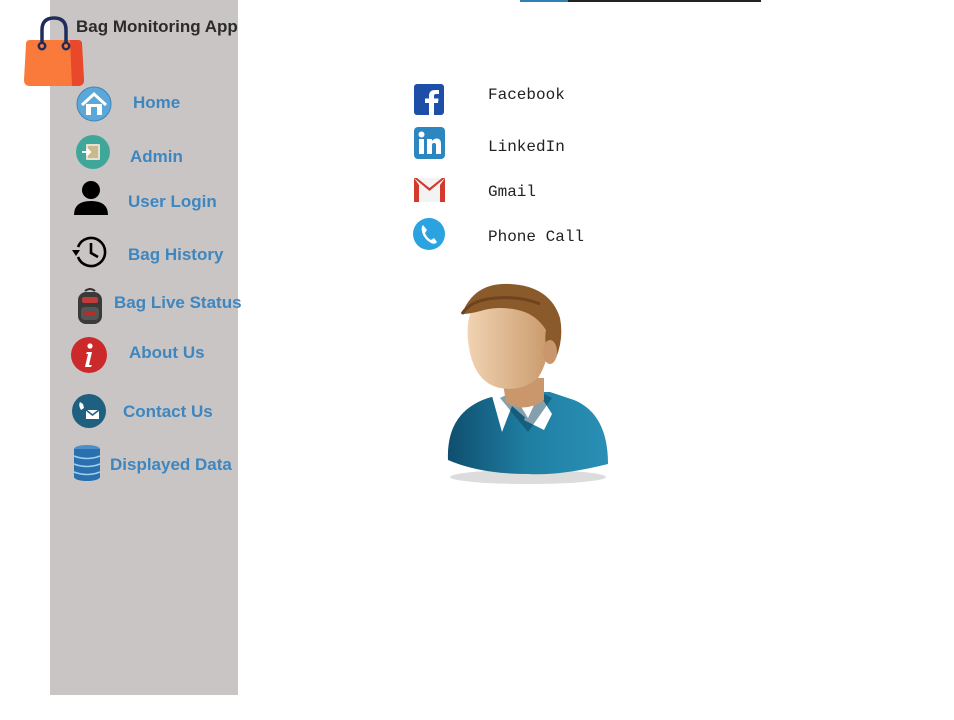 The height and width of the screenshot is (720, 954). I want to click on sidebar-item-label: User Login, so click(172, 201).